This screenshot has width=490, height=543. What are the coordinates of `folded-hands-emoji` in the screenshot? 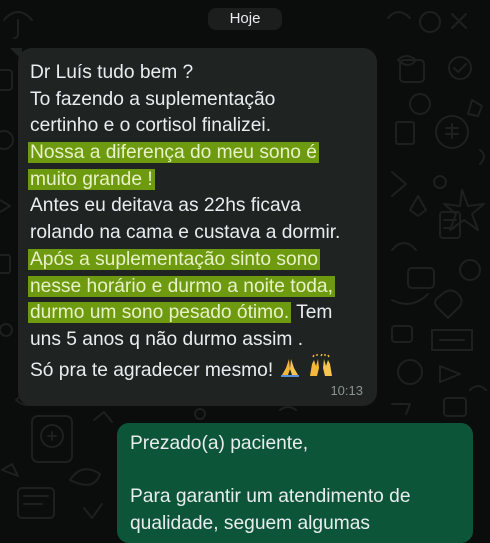 It's located at (290, 367).